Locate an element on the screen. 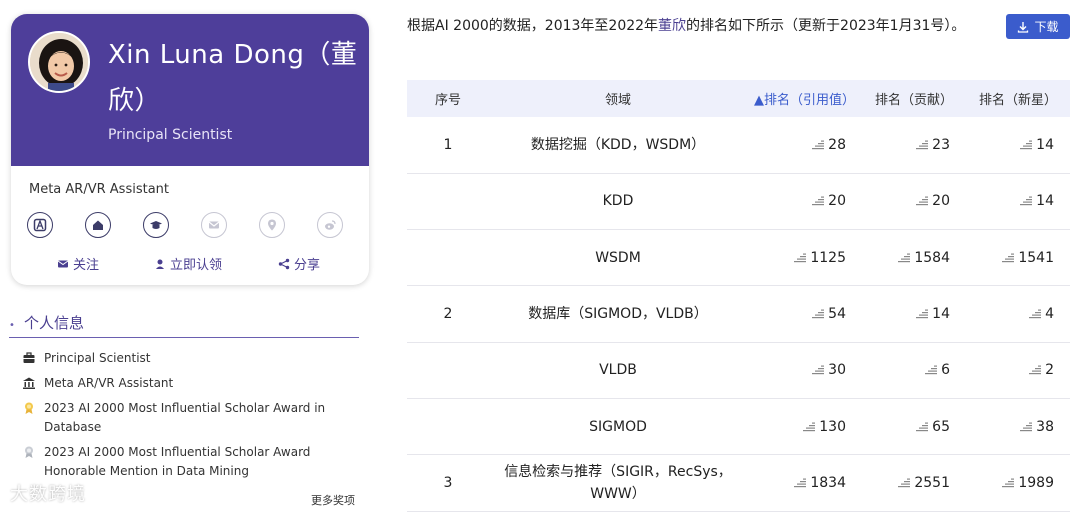 This screenshot has width=1080, height=512. cell-citation-rank: 20 is located at coordinates (804, 202).